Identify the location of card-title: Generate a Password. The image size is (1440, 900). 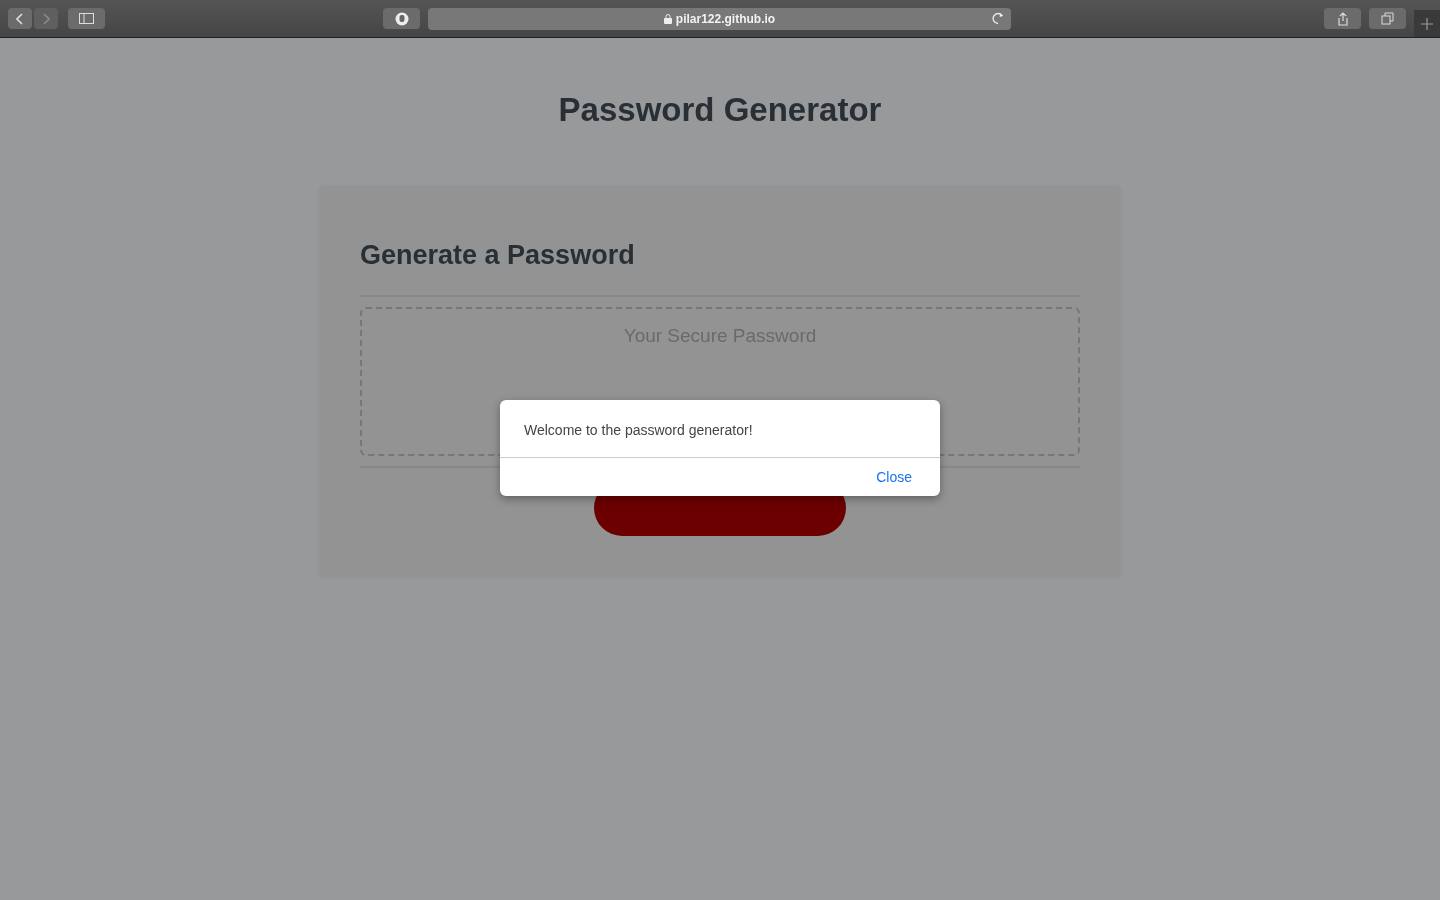
(497, 255).